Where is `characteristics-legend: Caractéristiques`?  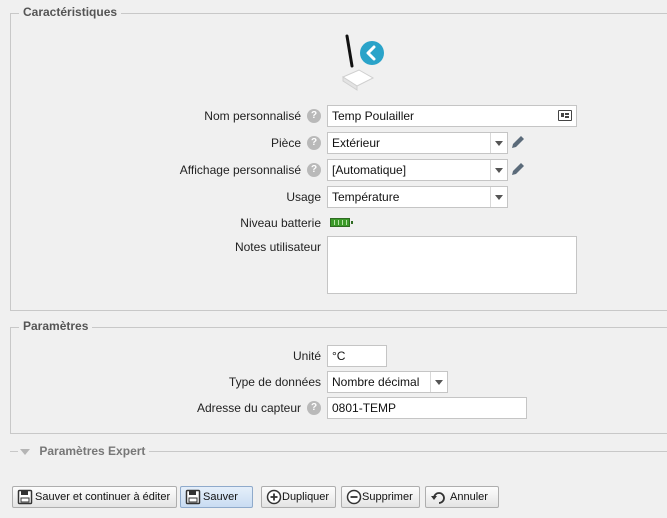 characteristics-legend: Caractéristiques is located at coordinates (70, 12).